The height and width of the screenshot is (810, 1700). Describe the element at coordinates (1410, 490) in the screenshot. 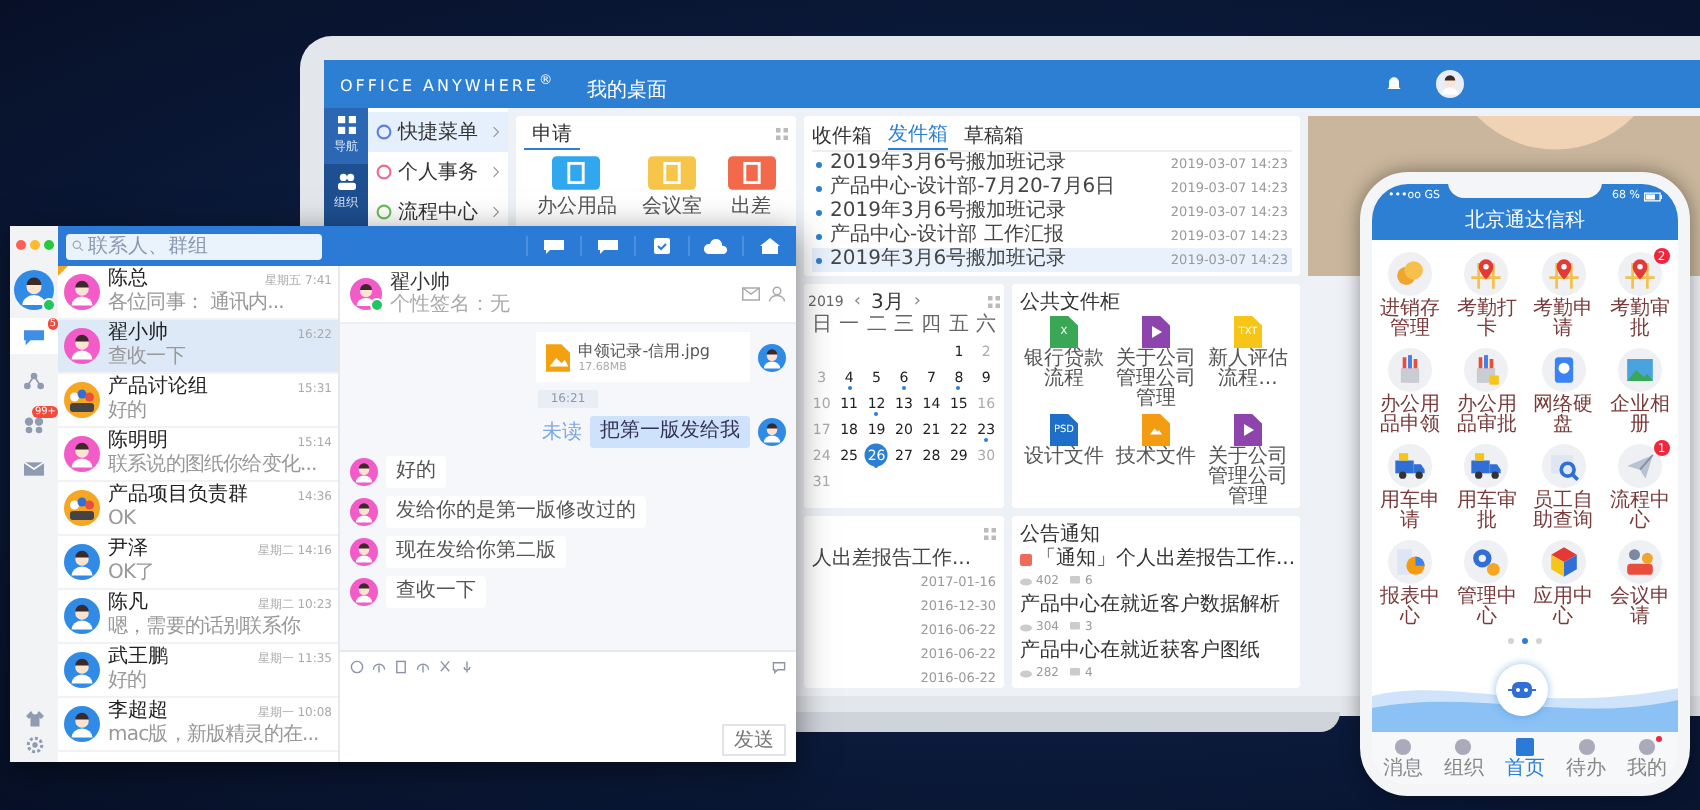

I see `app-shortcut: 用车申请` at that location.